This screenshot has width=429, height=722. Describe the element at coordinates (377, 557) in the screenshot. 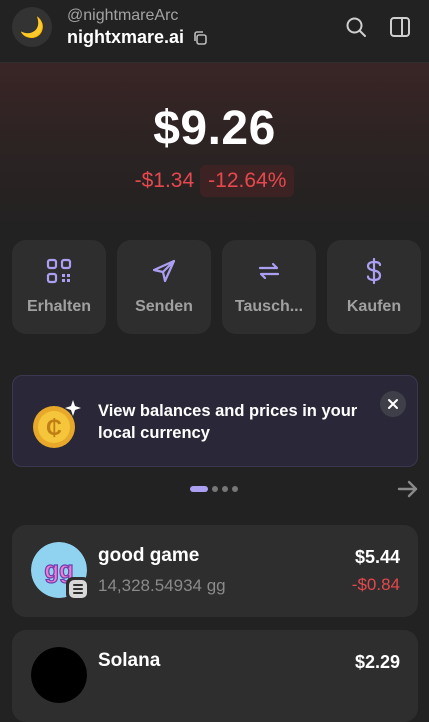

I see `token-value: $5.44` at that location.